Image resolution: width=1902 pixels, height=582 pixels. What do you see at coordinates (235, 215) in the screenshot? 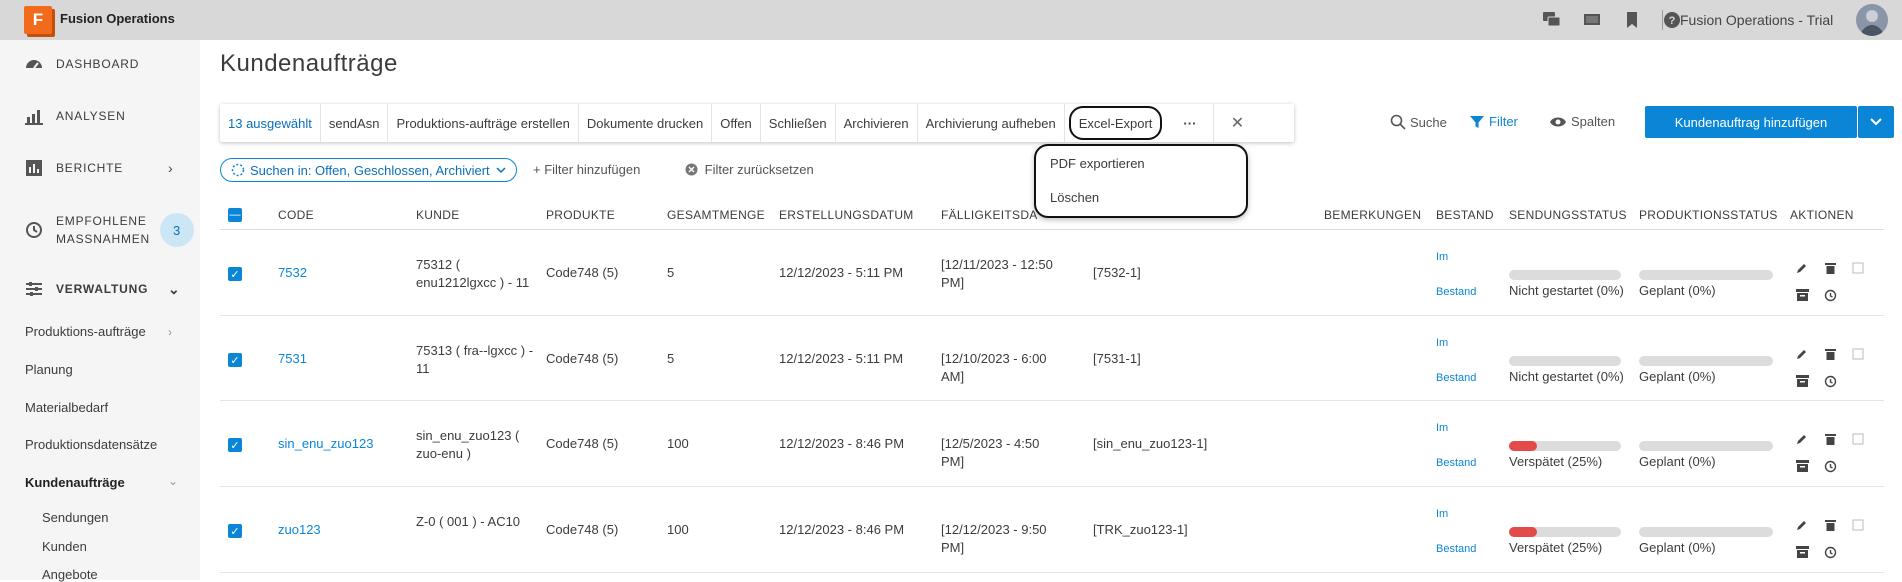
I see `select-all-checkbox: —` at bounding box center [235, 215].